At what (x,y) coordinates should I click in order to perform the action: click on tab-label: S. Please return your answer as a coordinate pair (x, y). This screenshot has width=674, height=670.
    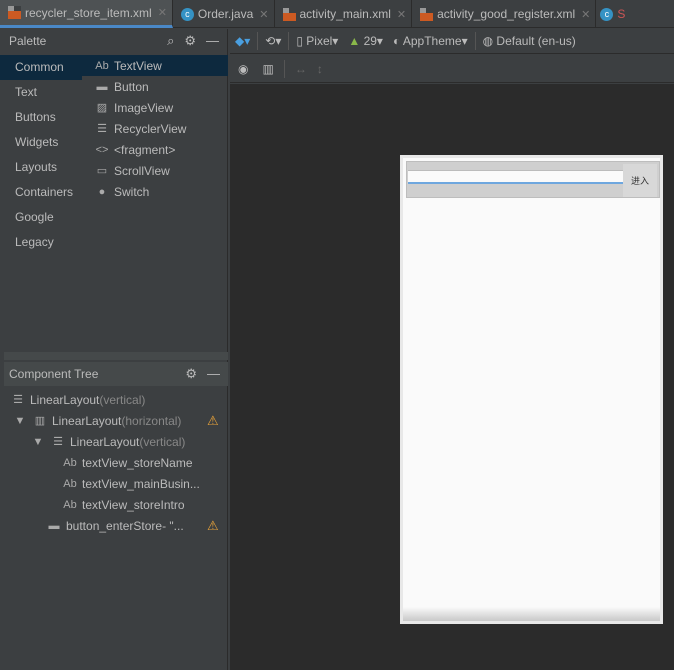
    Looking at the image, I should click on (621, 14).